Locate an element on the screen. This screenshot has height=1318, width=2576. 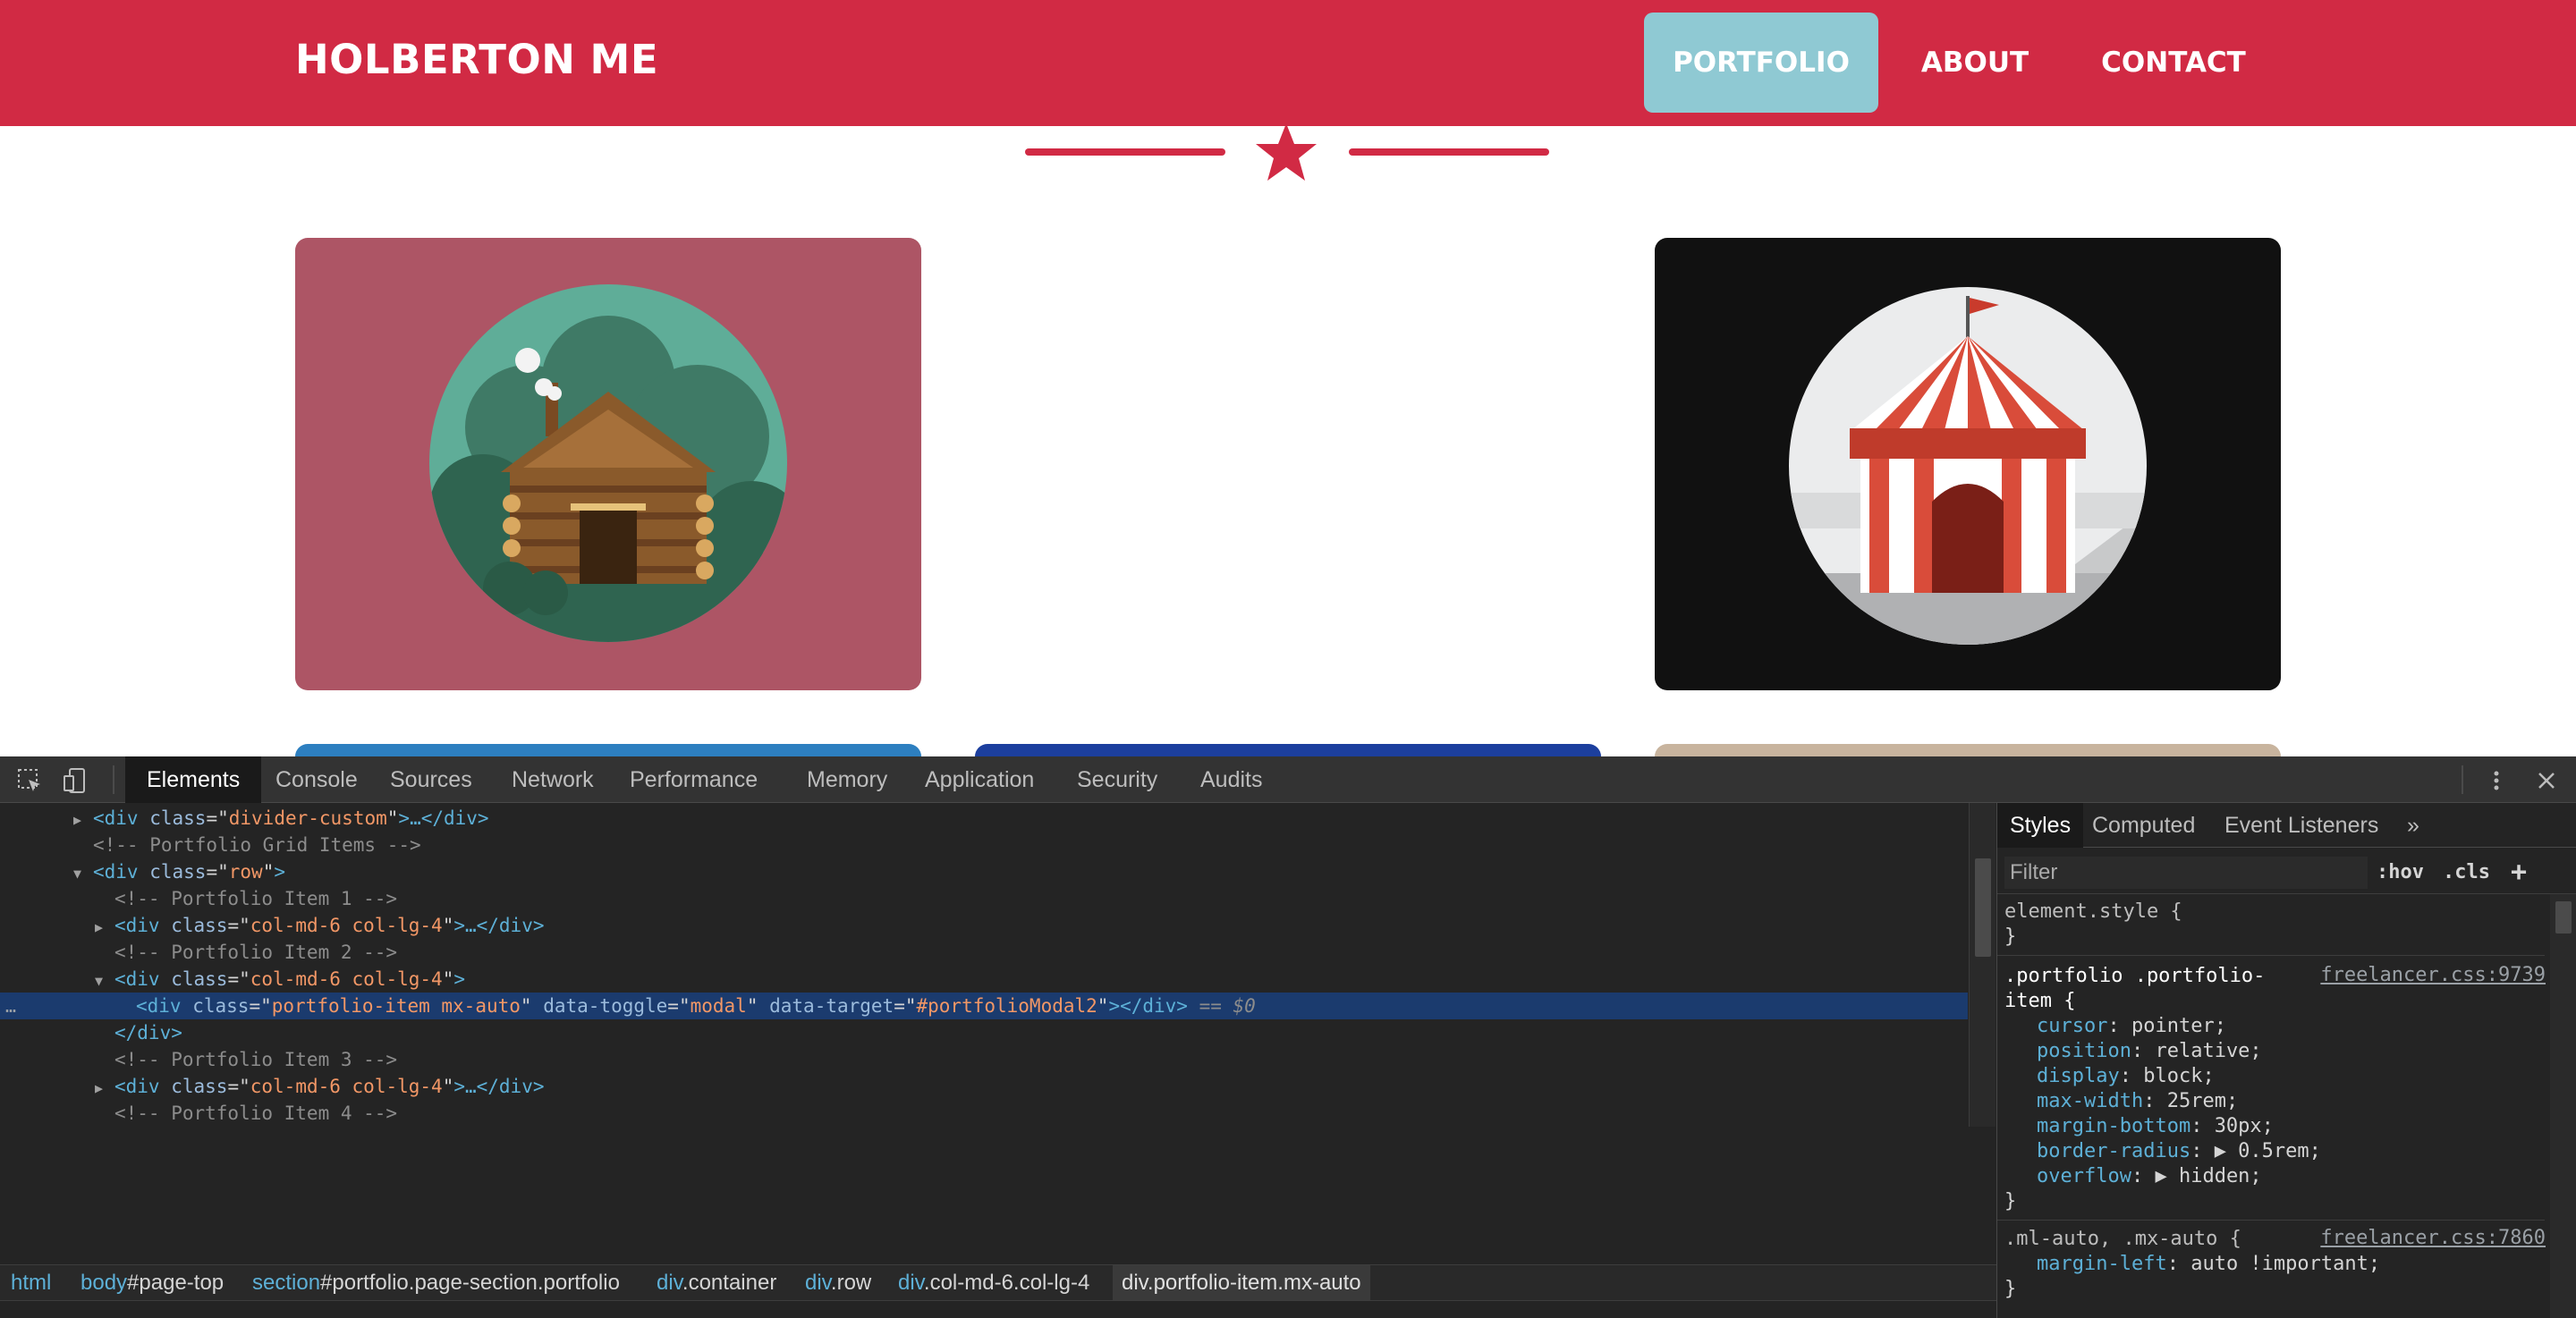
breadcrumb-item: div.portfolio-item.mx-auto is located at coordinates (1241, 1283).